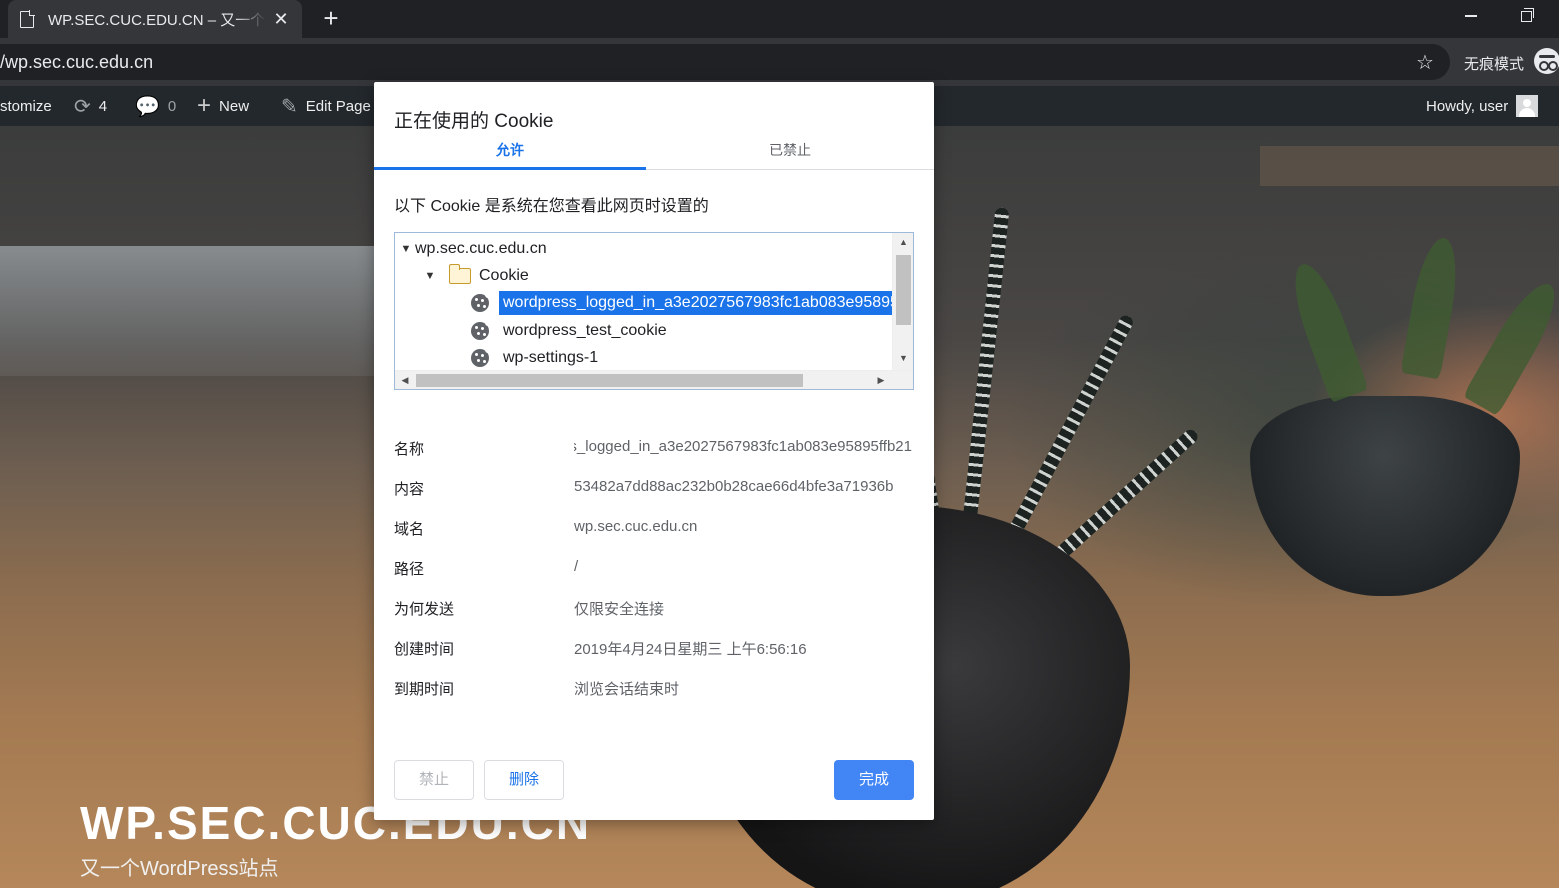 The height and width of the screenshot is (888, 1559). I want to click on done-button: 完成, so click(874, 780).